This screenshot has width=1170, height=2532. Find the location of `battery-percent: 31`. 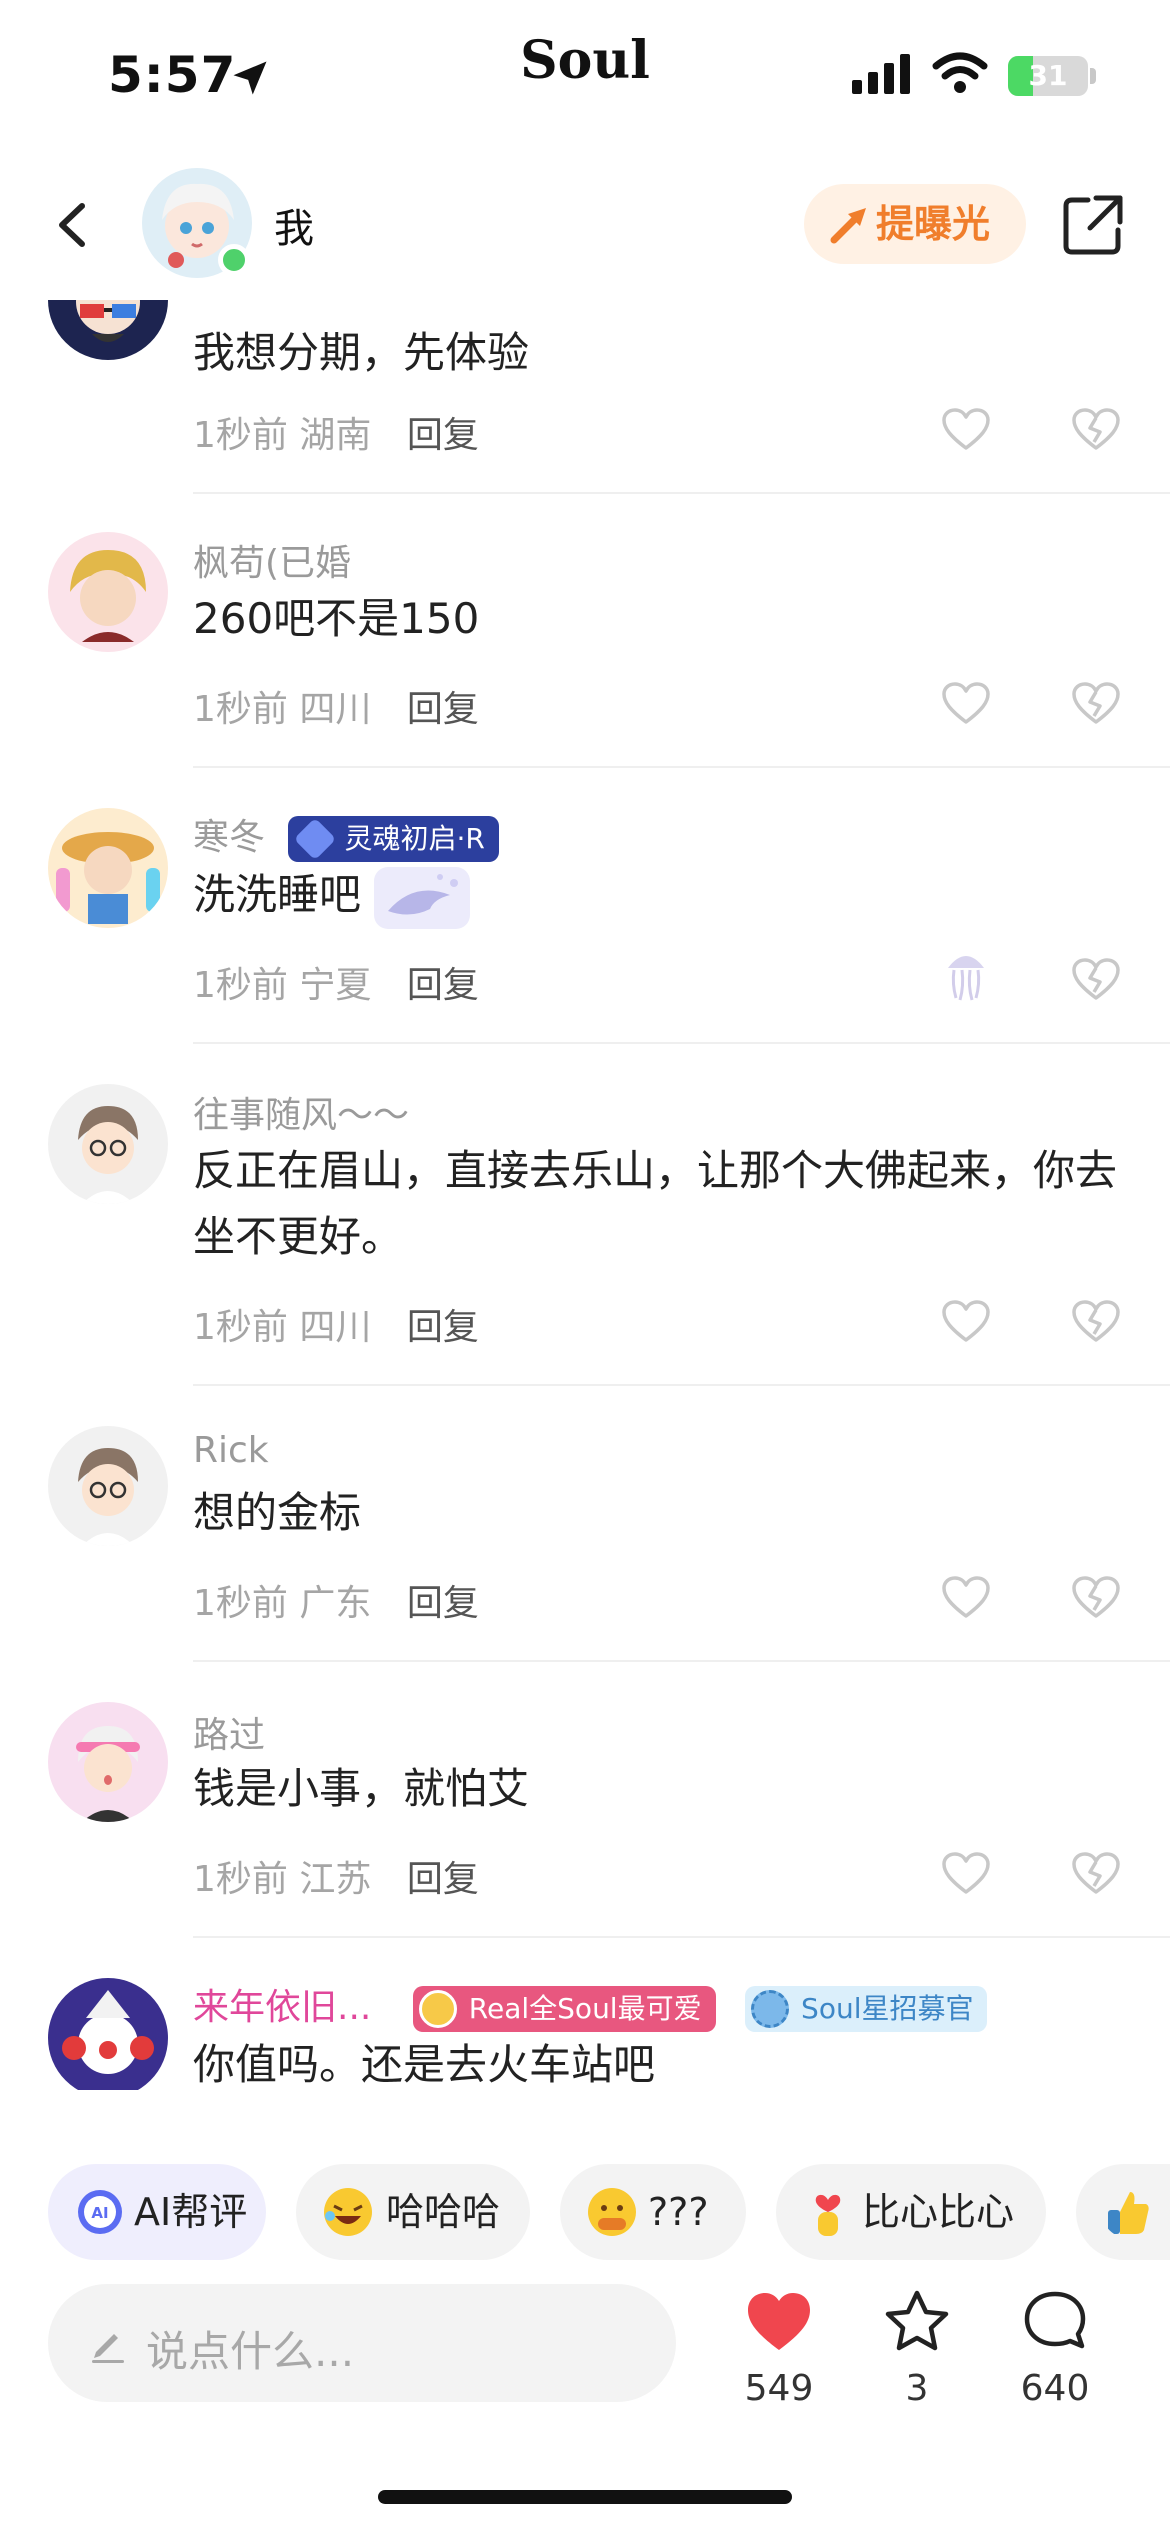

battery-percent: 31 is located at coordinates (1048, 75).